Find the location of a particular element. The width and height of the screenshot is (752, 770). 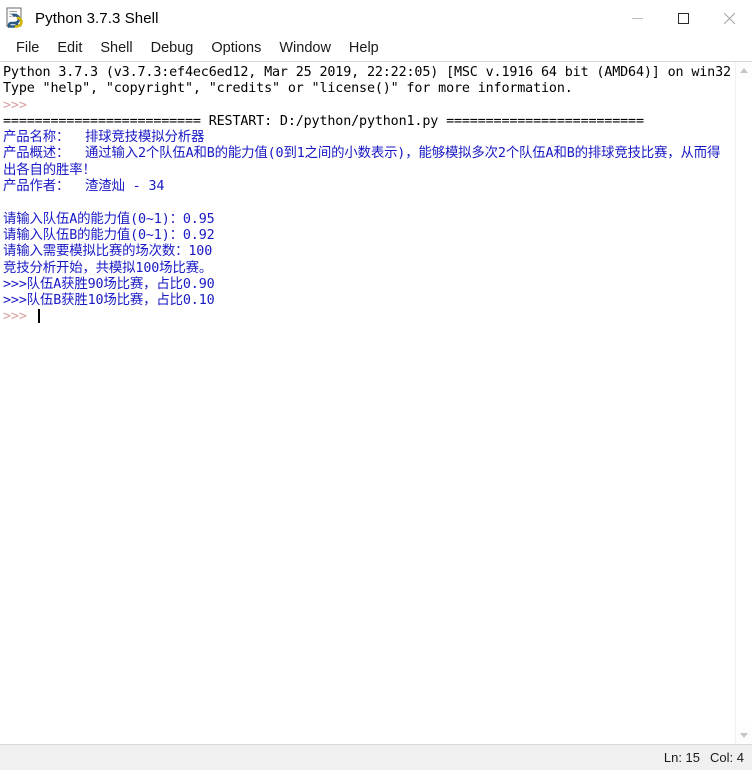

titlebar: Python 3.7.3 Shell is located at coordinates (376, 18).